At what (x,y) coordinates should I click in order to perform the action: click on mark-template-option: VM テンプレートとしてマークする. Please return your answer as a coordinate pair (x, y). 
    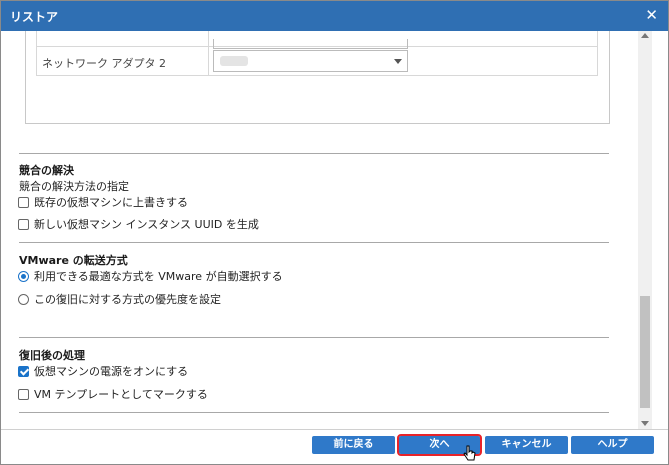
    Looking at the image, I should click on (113, 394).